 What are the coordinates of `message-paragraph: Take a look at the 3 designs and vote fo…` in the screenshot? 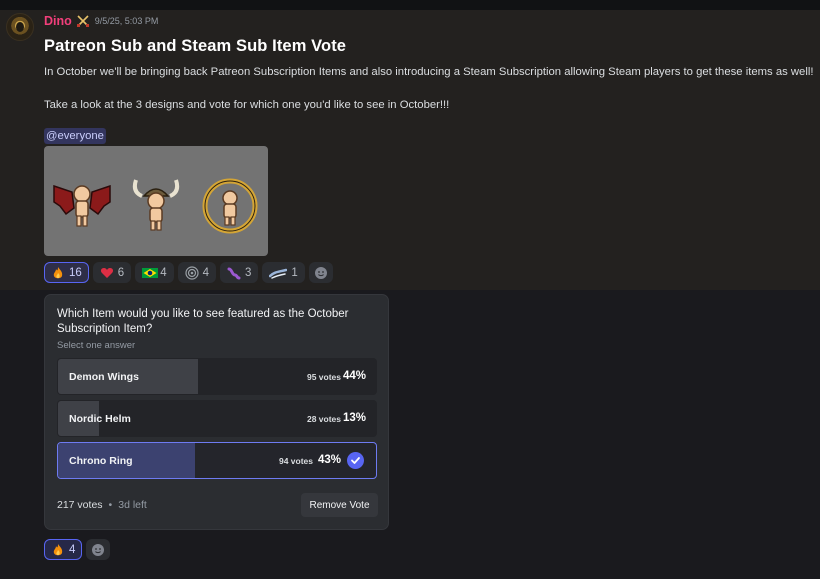 It's located at (247, 105).